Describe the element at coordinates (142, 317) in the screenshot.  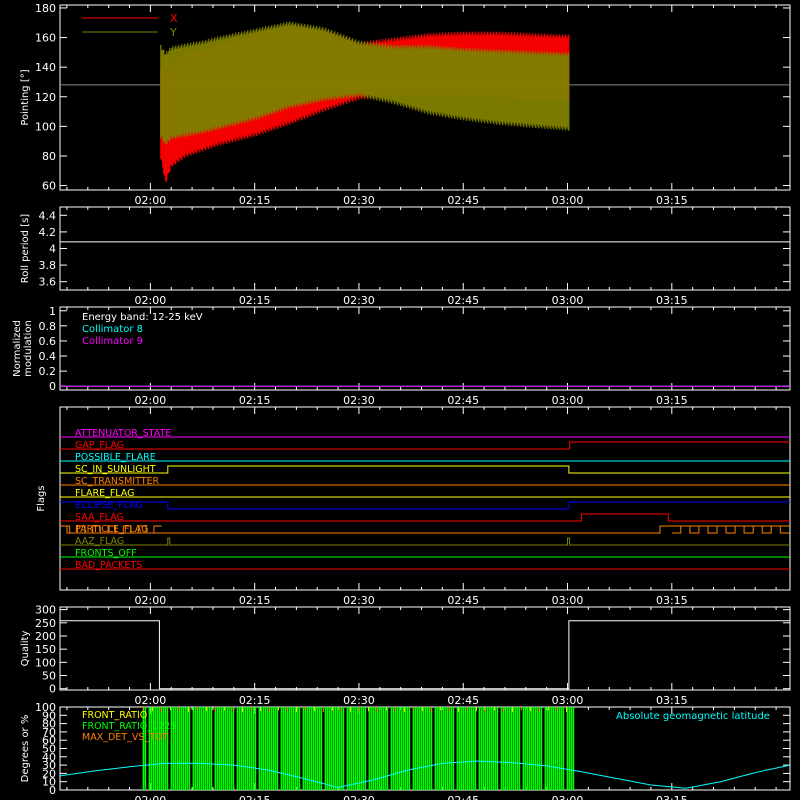
I see `annotation-label: Energy band: 12-25 keV` at that location.